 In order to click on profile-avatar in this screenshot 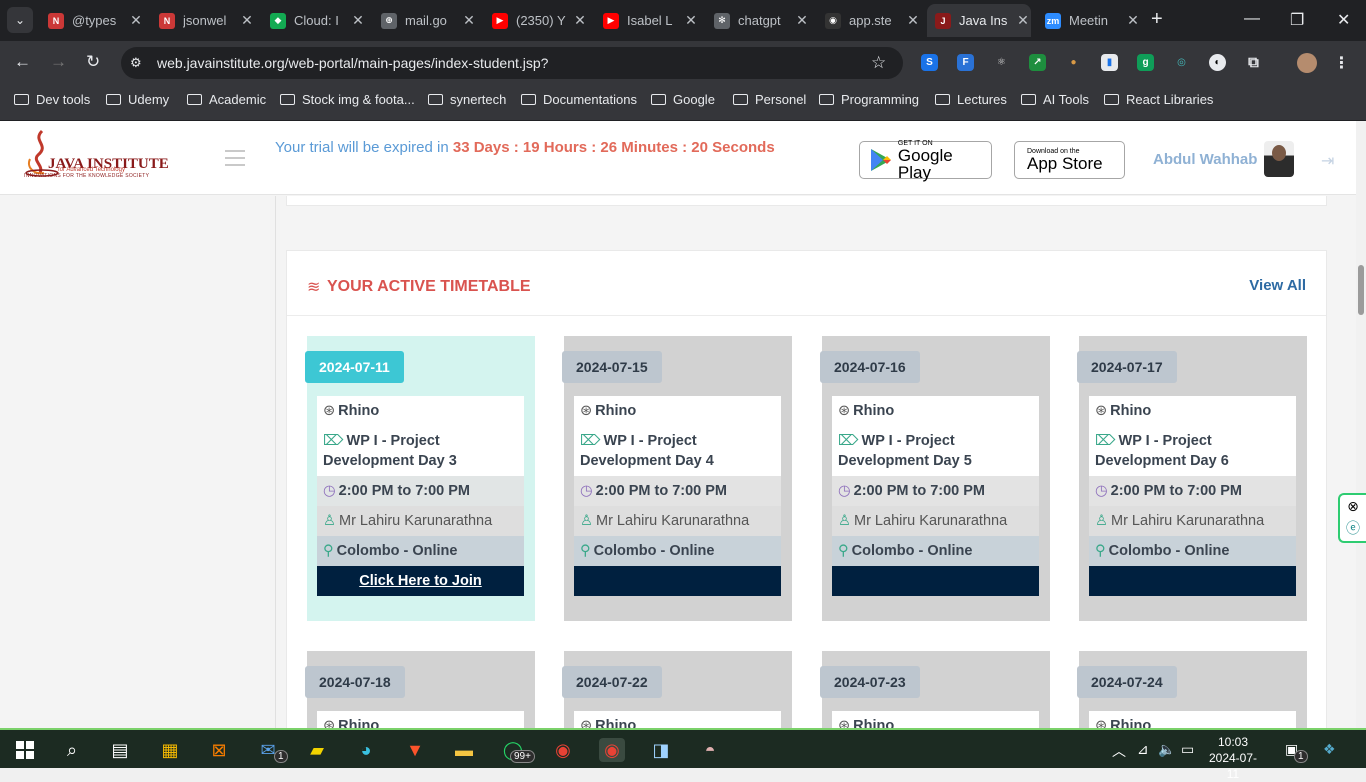, I will do `click(1307, 63)`.